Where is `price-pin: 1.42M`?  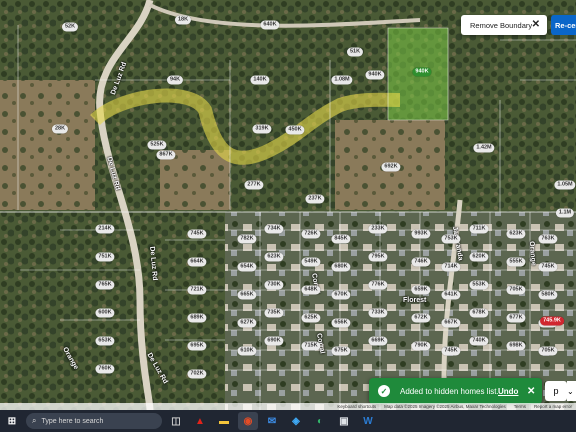 price-pin: 1.42M is located at coordinates (484, 148).